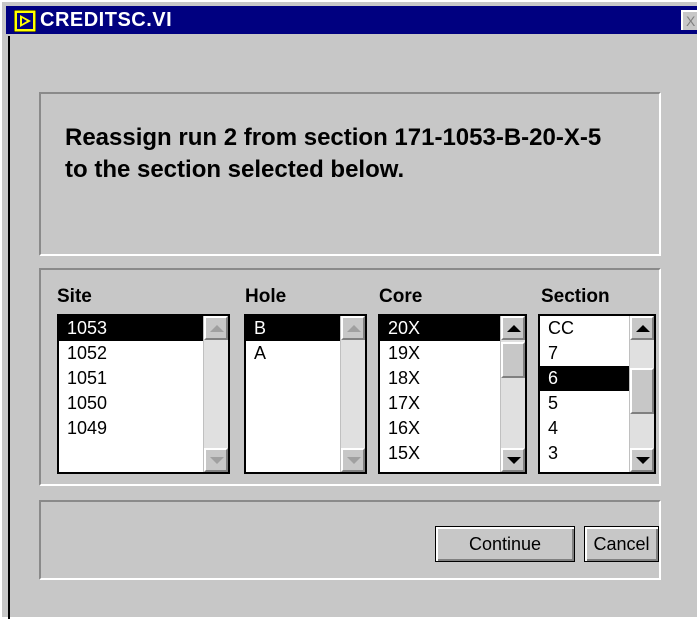 The height and width of the screenshot is (619, 697). I want to click on hole-list-item: B, so click(294, 328).